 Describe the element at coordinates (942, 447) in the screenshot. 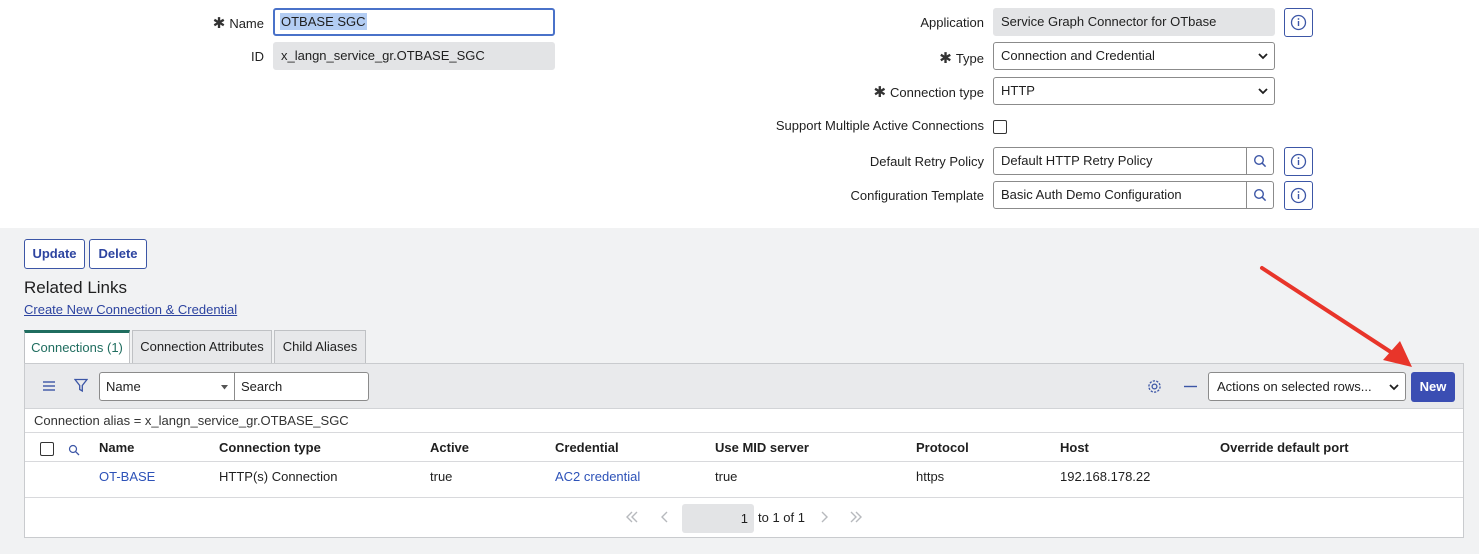

I see `column-header-protocol: Protocol` at that location.